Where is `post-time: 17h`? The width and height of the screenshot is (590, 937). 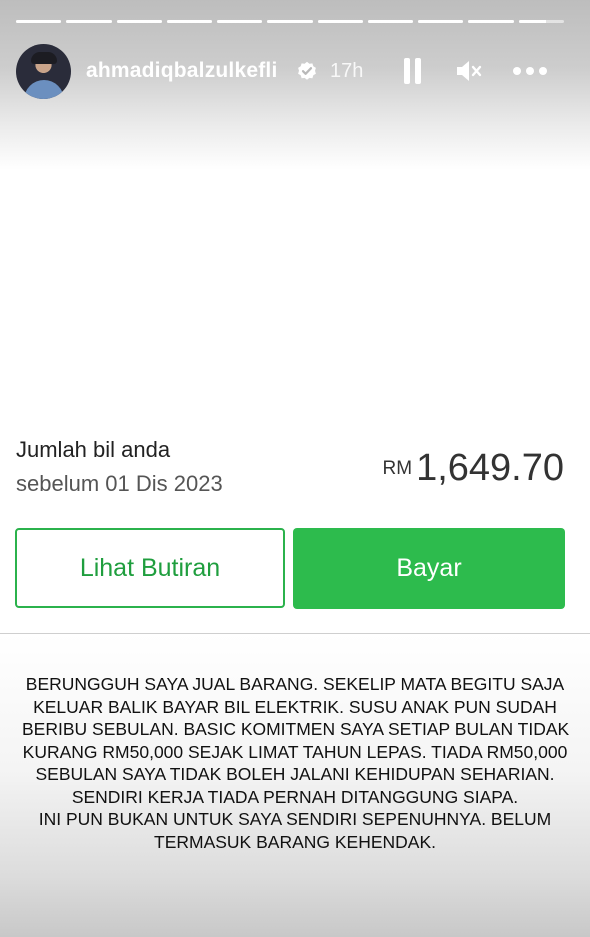
post-time: 17h is located at coordinates (347, 71).